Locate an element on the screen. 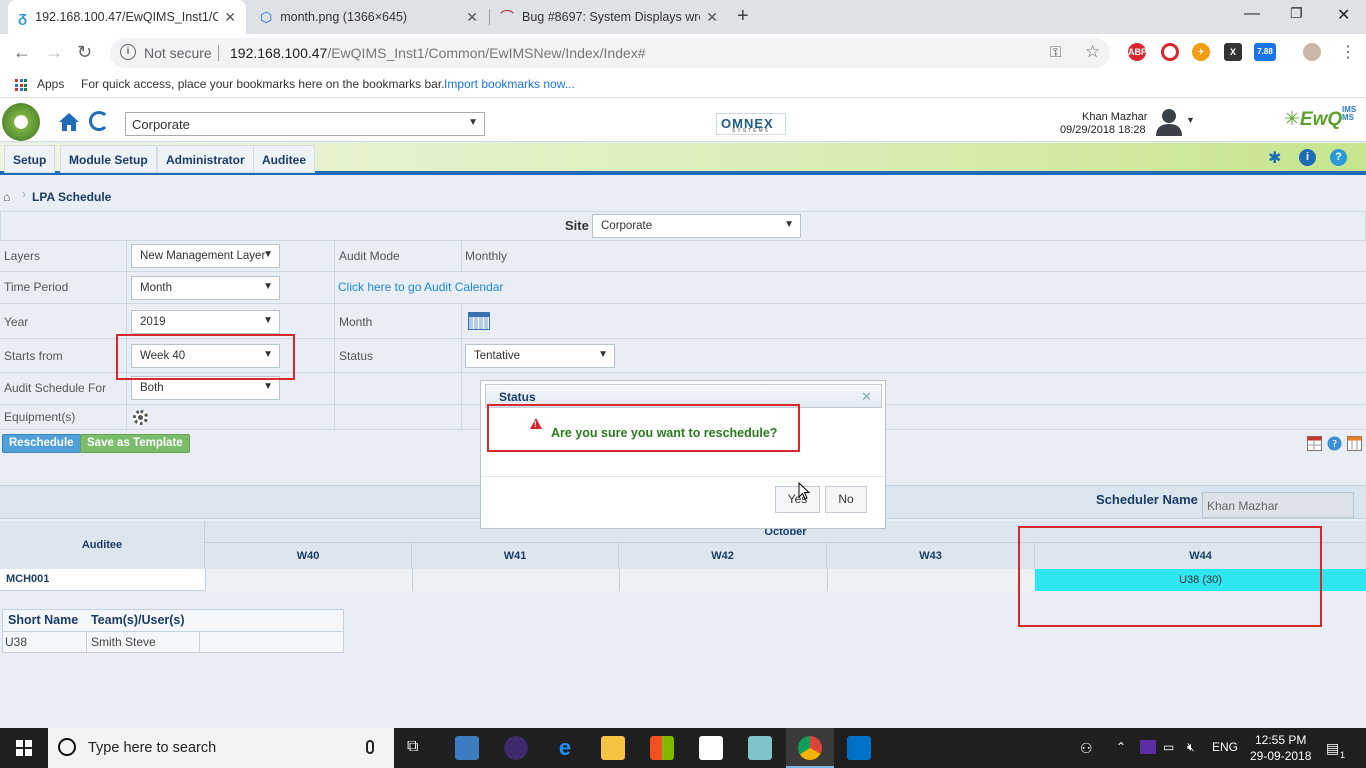  microphone-icon is located at coordinates (370, 747).